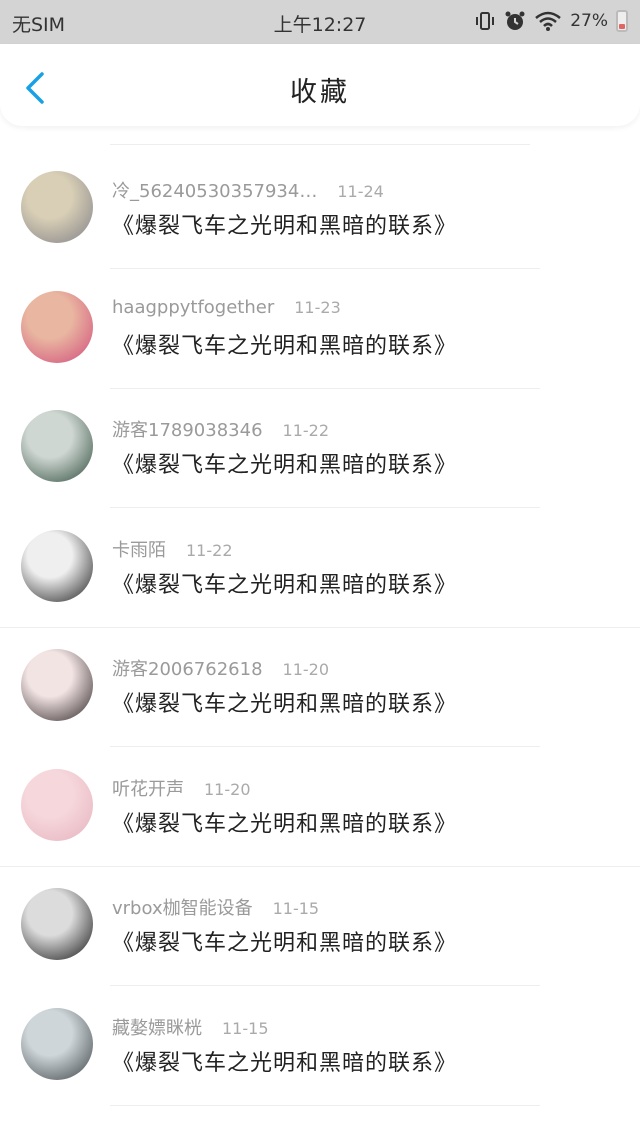 Image resolution: width=640 pixels, height=1138 pixels. I want to click on battery-icon, so click(622, 21).